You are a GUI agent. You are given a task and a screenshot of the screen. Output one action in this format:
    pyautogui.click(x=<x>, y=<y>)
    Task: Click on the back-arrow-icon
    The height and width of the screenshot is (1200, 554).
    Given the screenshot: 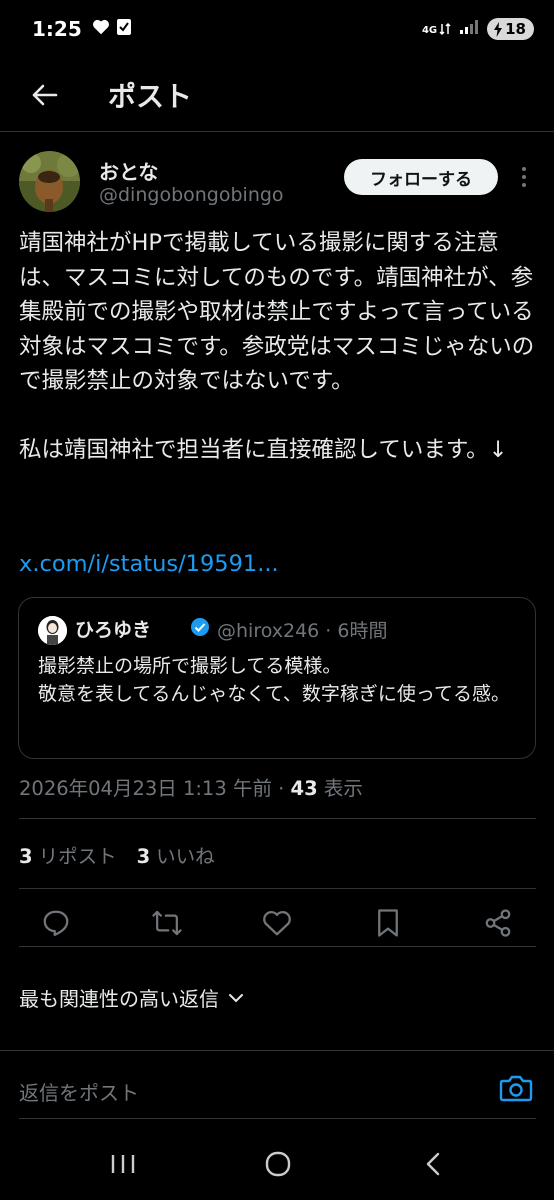 What is the action you would take?
    pyautogui.click(x=45, y=94)
    